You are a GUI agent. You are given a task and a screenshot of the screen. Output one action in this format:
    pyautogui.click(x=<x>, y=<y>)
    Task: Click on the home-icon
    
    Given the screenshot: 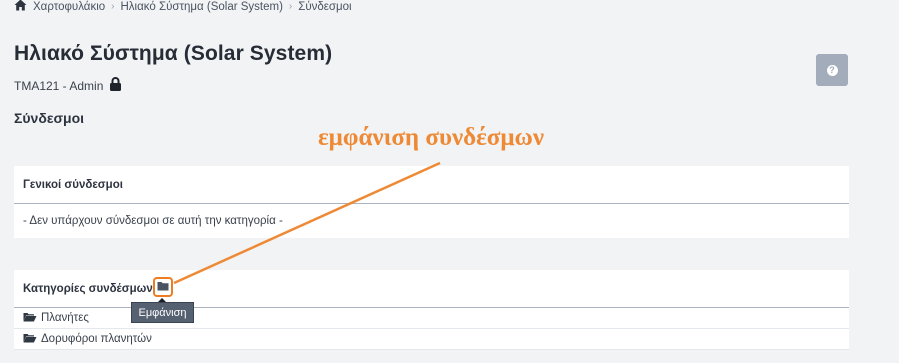 What is the action you would take?
    pyautogui.click(x=20, y=7)
    